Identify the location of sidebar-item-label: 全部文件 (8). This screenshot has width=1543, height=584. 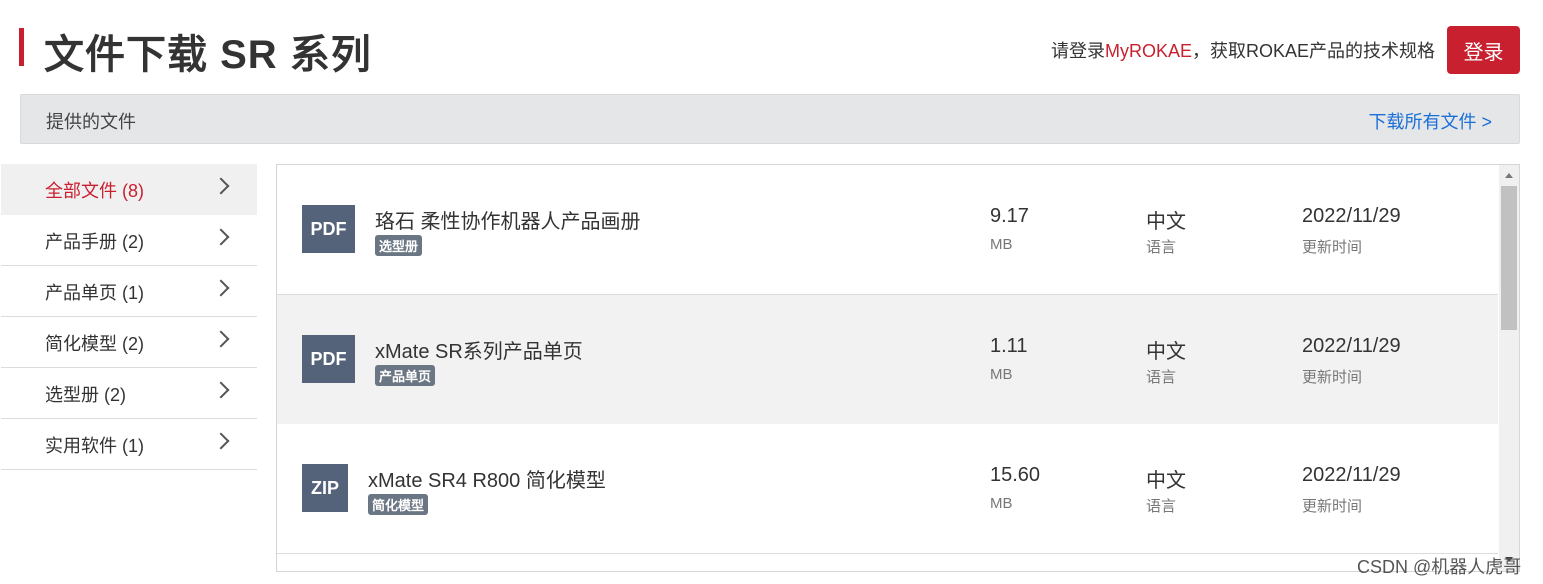
(94, 191).